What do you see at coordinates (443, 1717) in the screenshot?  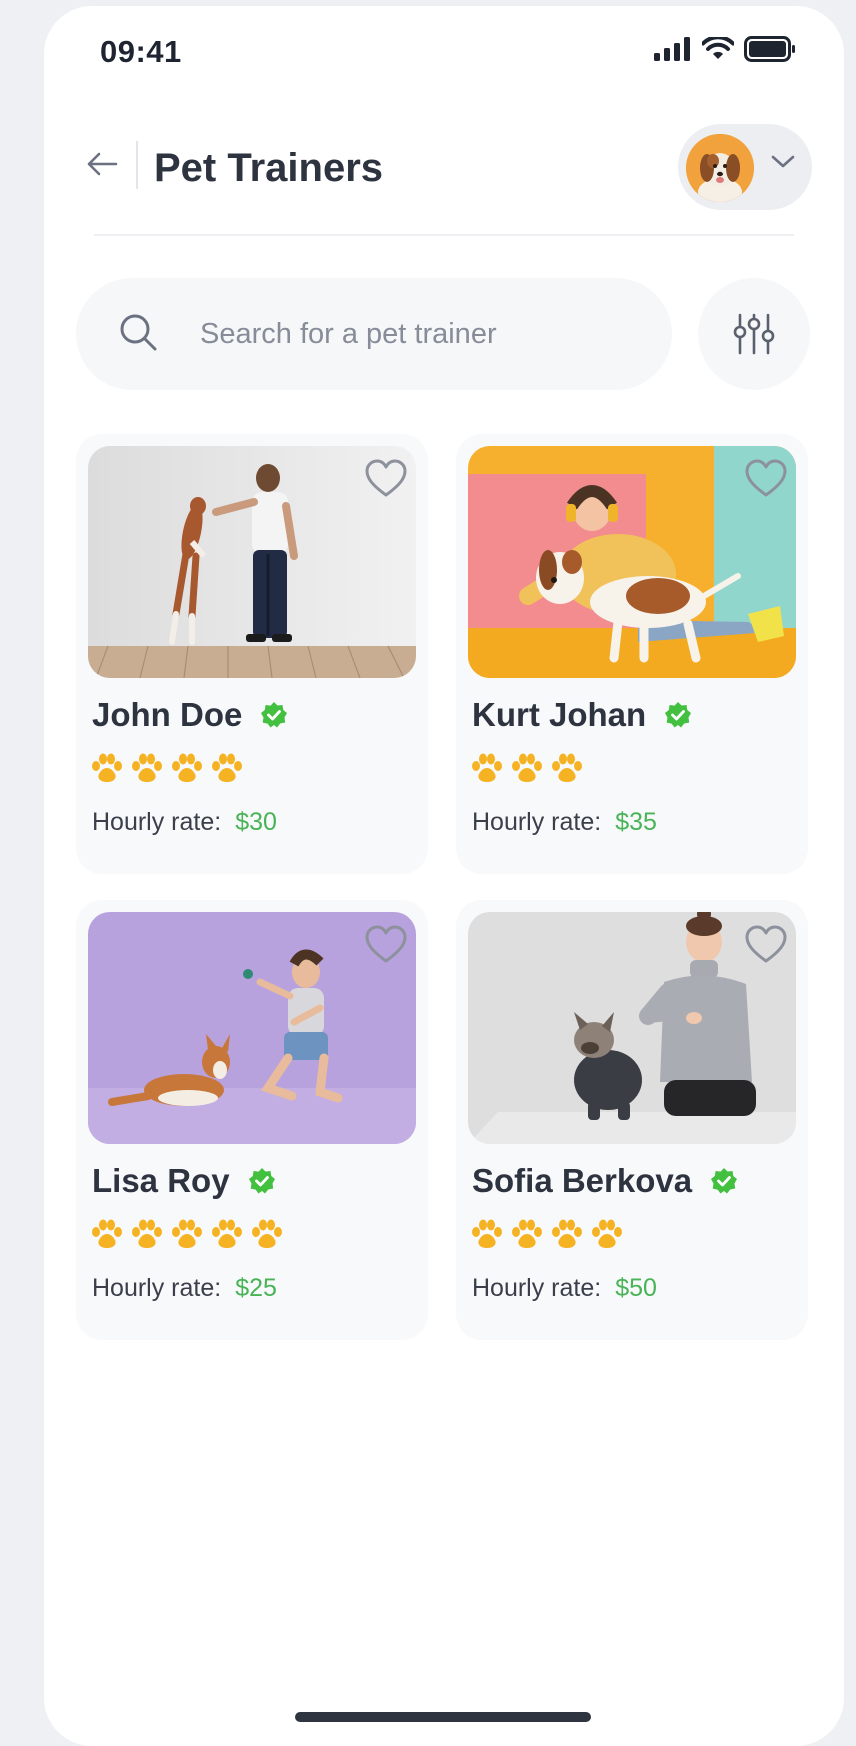 I see `home-indicator` at bounding box center [443, 1717].